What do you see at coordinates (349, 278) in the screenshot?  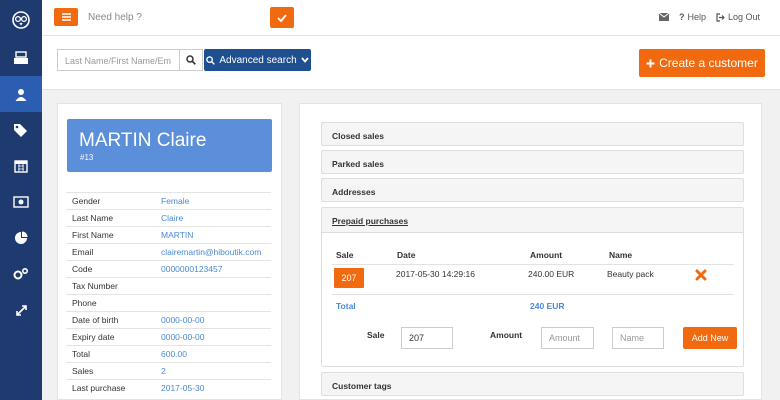 I see `sale-id-badge: 207` at bounding box center [349, 278].